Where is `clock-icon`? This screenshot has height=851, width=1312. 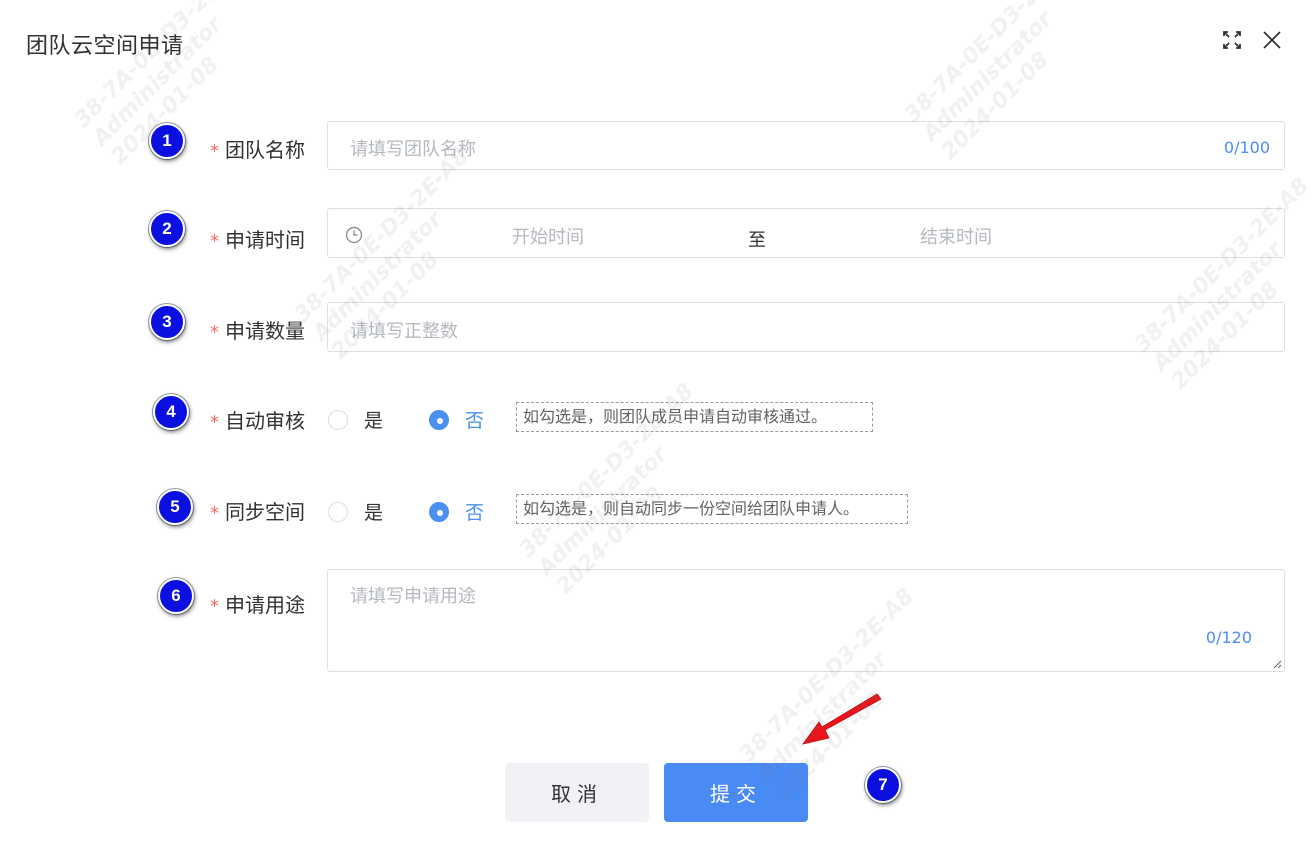
clock-icon is located at coordinates (354, 235).